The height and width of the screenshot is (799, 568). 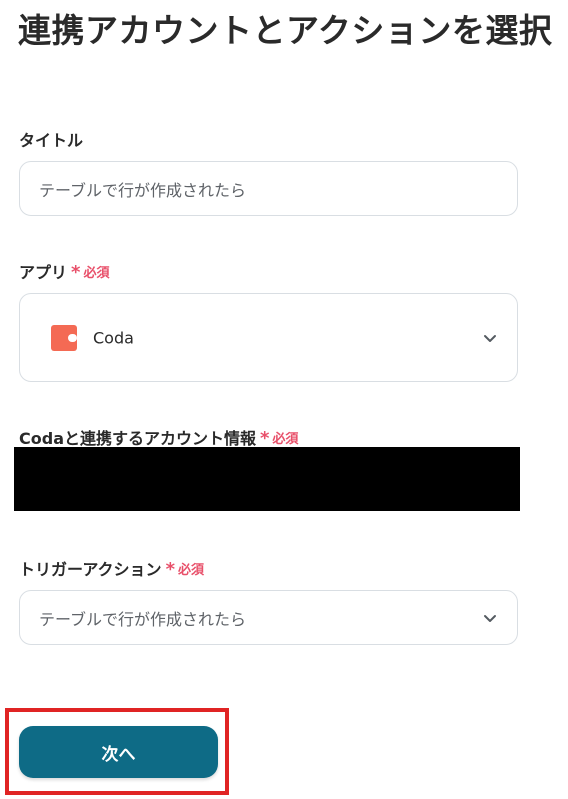 What do you see at coordinates (143, 619) in the screenshot?
I see `trigger-action-value: テーブルで行が作成されたら` at bounding box center [143, 619].